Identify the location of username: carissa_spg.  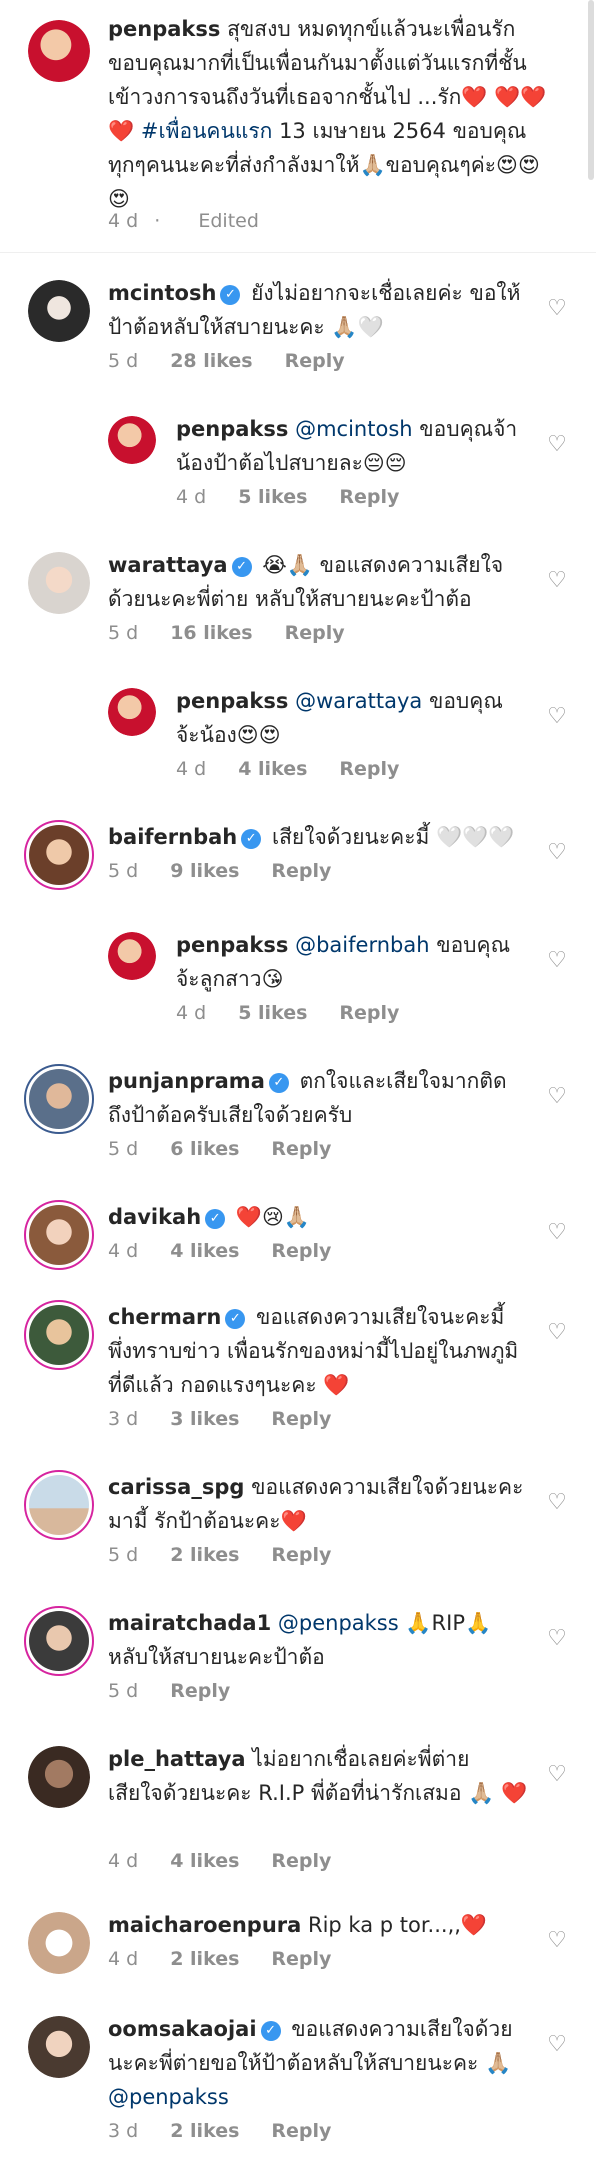
(176, 1487).